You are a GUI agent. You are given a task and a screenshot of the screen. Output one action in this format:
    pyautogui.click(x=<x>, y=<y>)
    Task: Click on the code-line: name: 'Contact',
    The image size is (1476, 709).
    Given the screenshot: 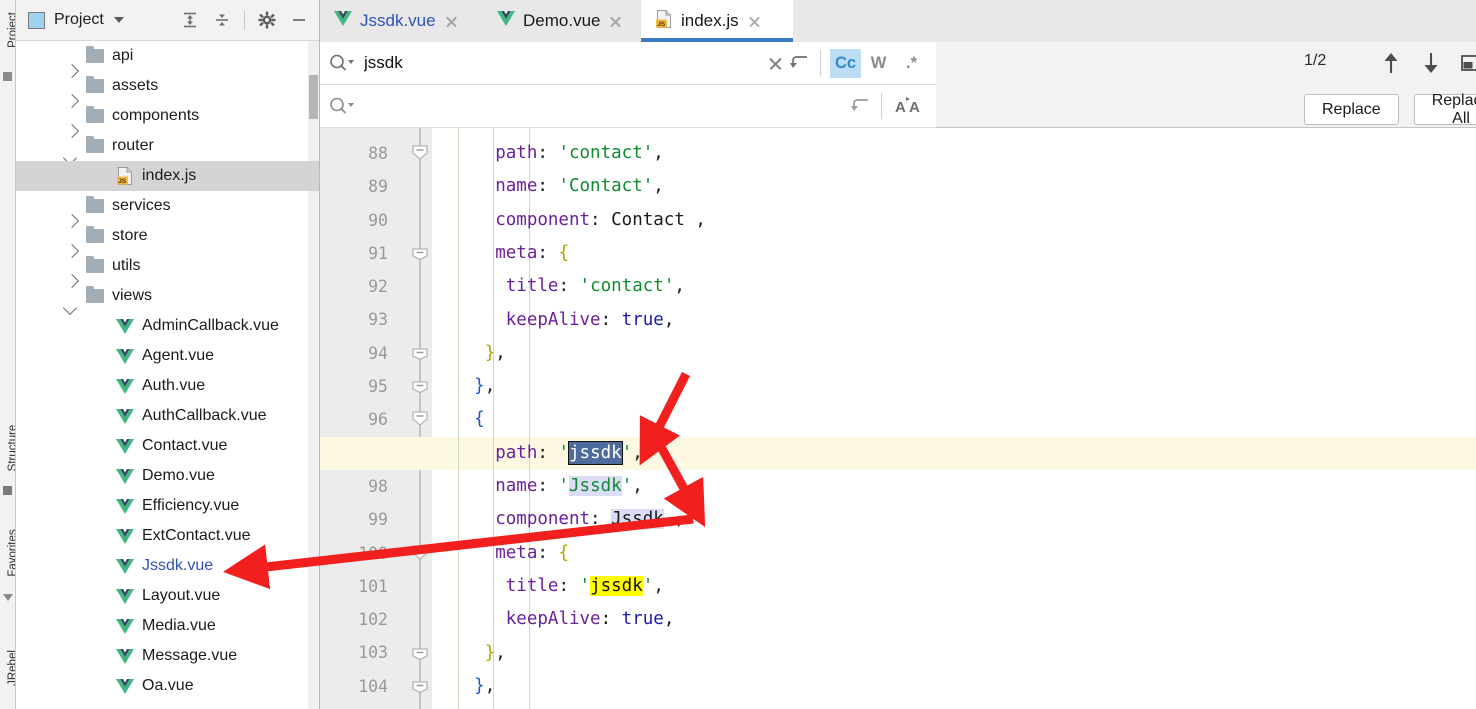 What is the action you would take?
    pyautogui.click(x=954, y=186)
    